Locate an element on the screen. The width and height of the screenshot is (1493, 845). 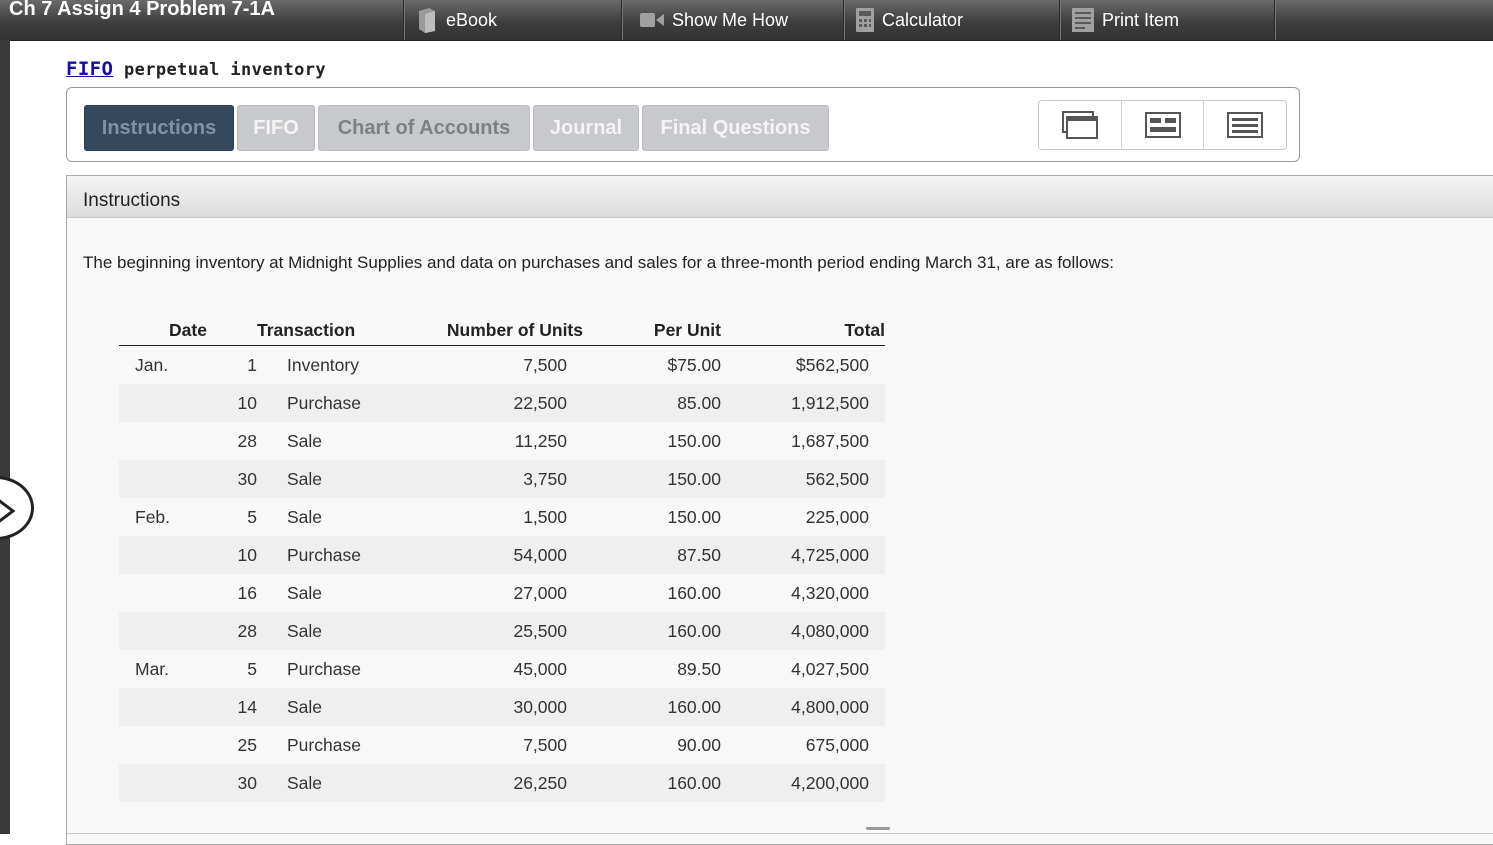
table-row: 30 Sale 3,750 150.00 562,500 is located at coordinates (502, 479).